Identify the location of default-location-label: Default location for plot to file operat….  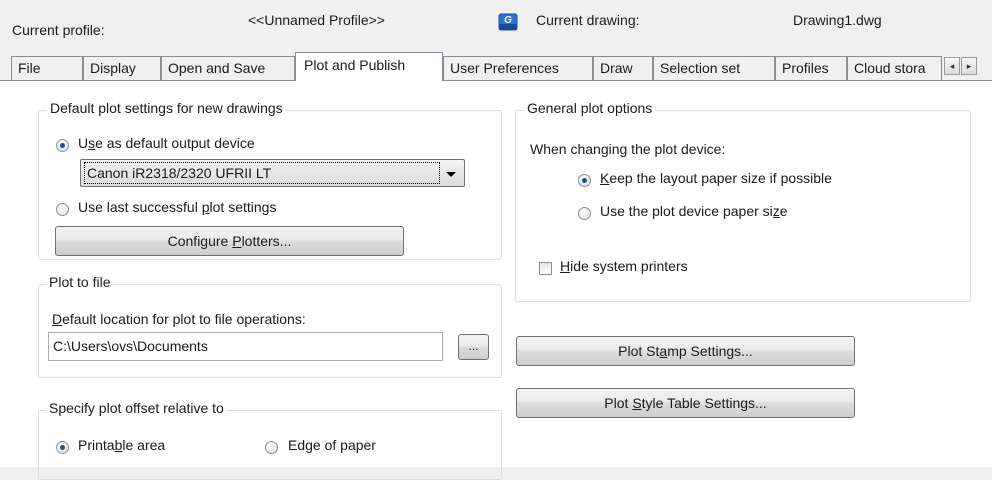
(179, 319).